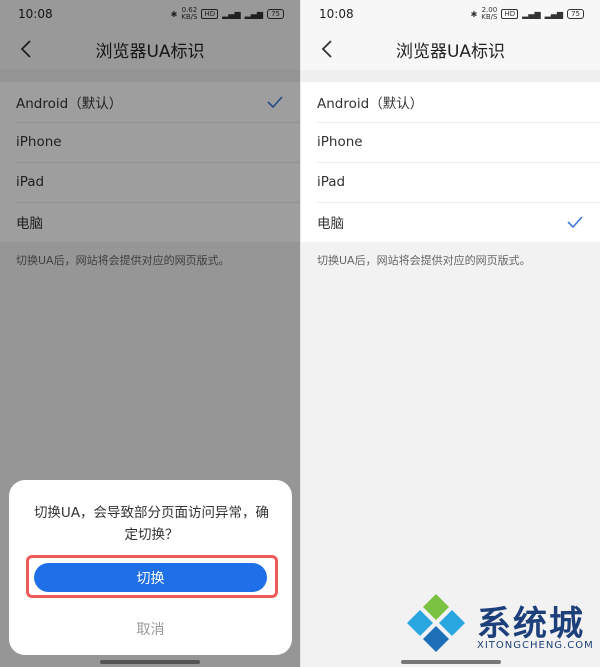  I want to click on ua-option-label: Android（默认）, so click(370, 104).